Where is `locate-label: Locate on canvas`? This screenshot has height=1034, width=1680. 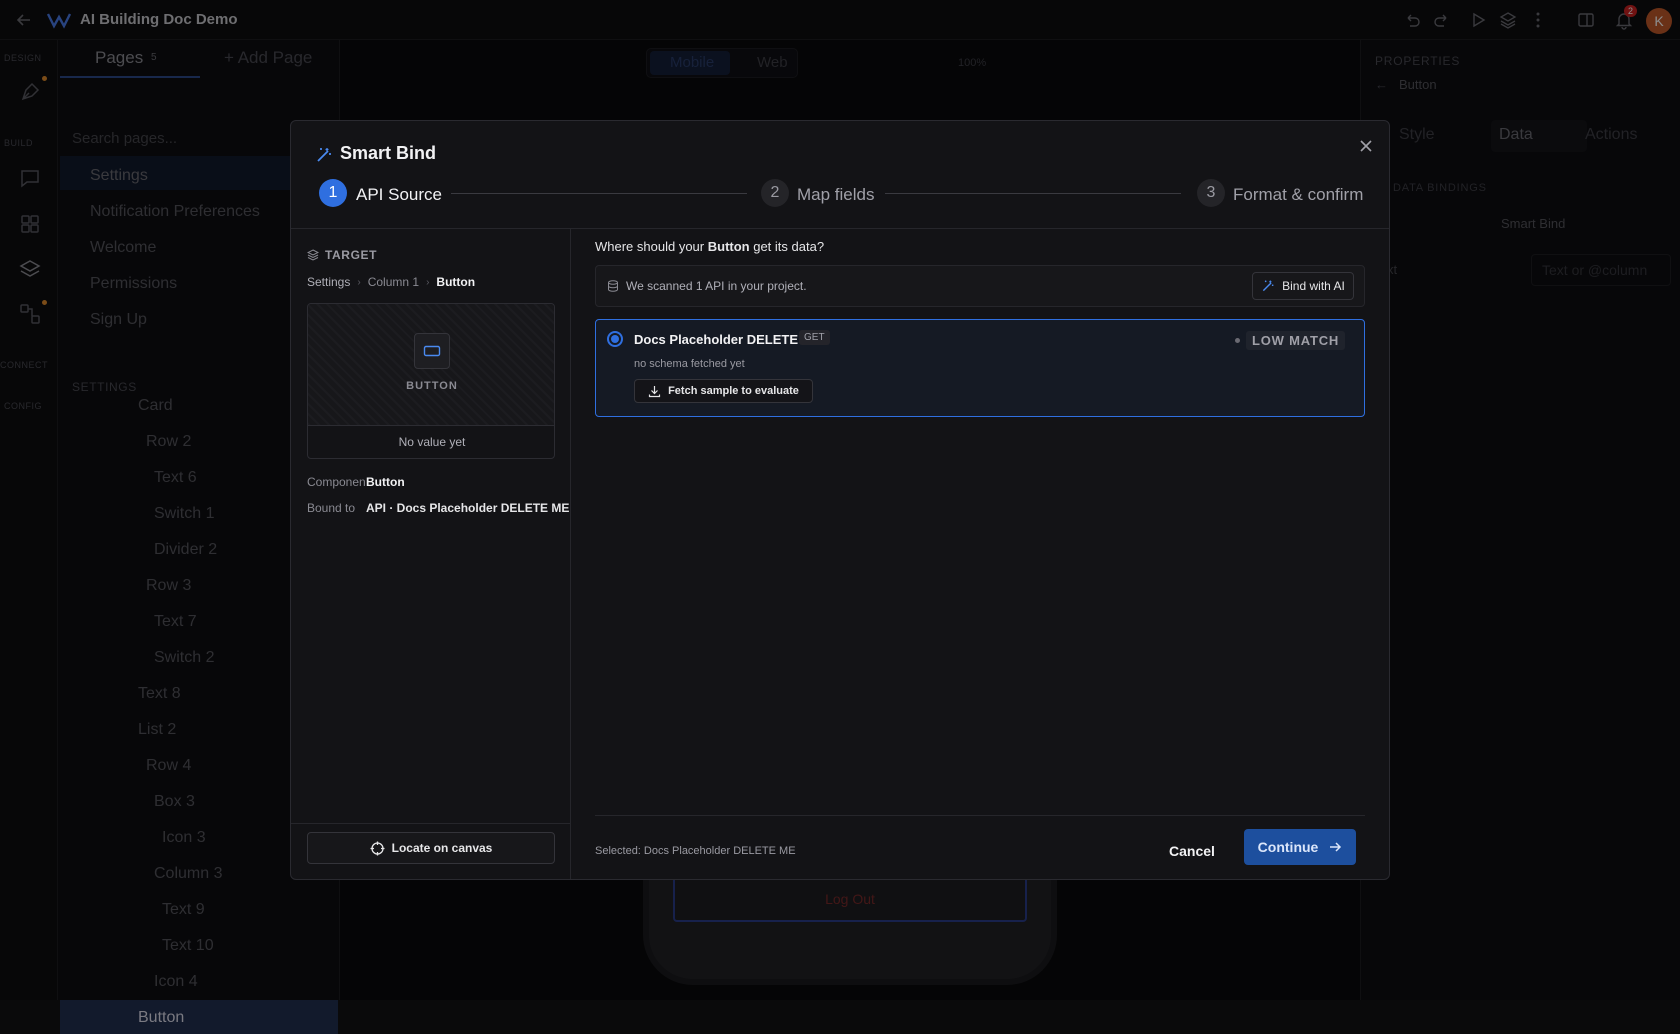
locate-label: Locate on canvas is located at coordinates (442, 848).